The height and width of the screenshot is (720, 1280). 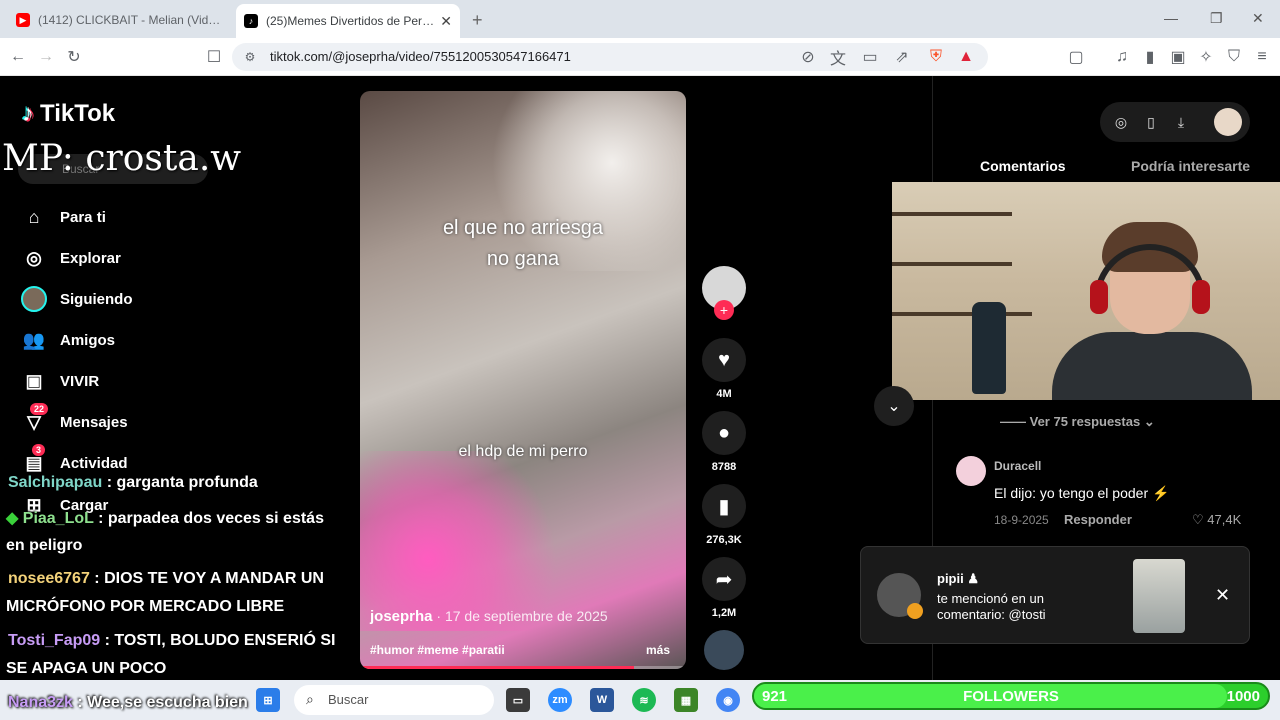 What do you see at coordinates (251, 21) in the screenshot?
I see `tiktok-icon: ♪` at bounding box center [251, 21].